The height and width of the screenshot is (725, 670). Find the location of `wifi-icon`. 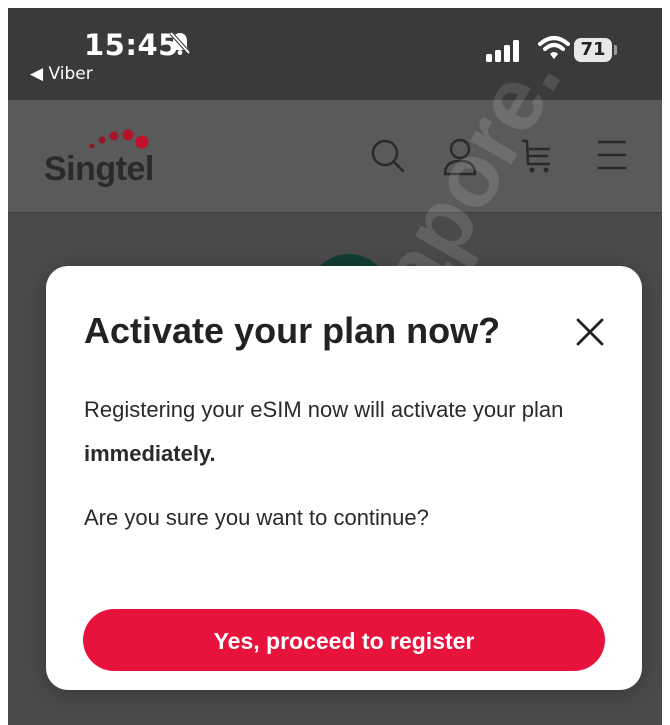

wifi-icon is located at coordinates (554, 47).